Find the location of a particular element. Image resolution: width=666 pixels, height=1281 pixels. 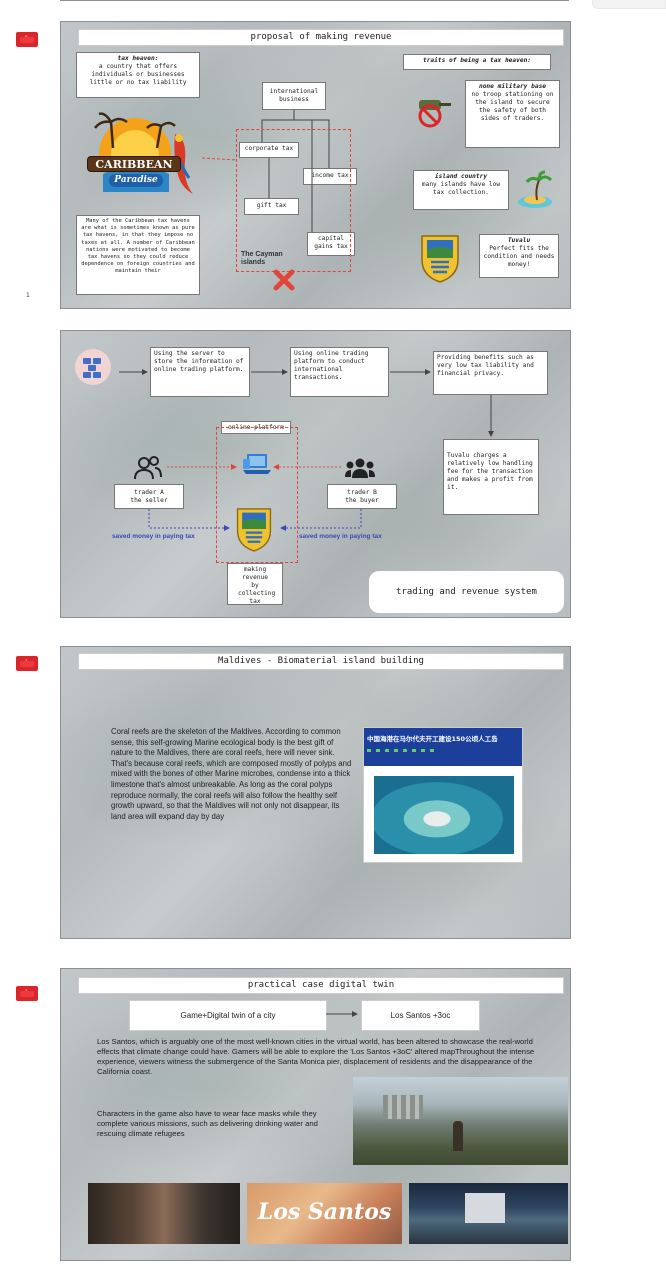

top-divider is located at coordinates (314, 0).